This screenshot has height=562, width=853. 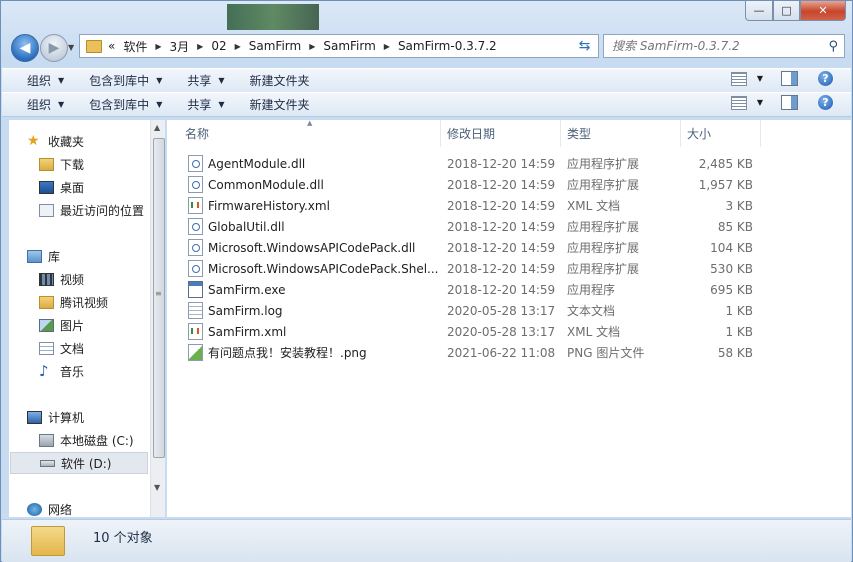 What do you see at coordinates (246, 226) in the screenshot?
I see `file-name: GlobalUtil.dll` at bounding box center [246, 226].